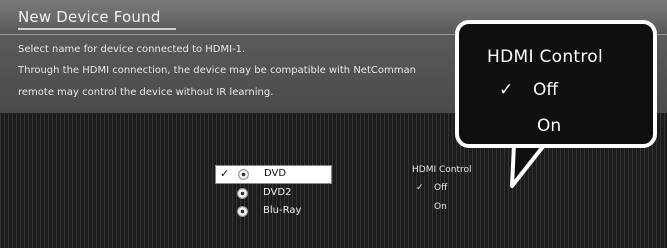 Image resolution: width=667 pixels, height=248 pixels. What do you see at coordinates (549, 126) in the screenshot?
I see `callout-option-label: On` at bounding box center [549, 126].